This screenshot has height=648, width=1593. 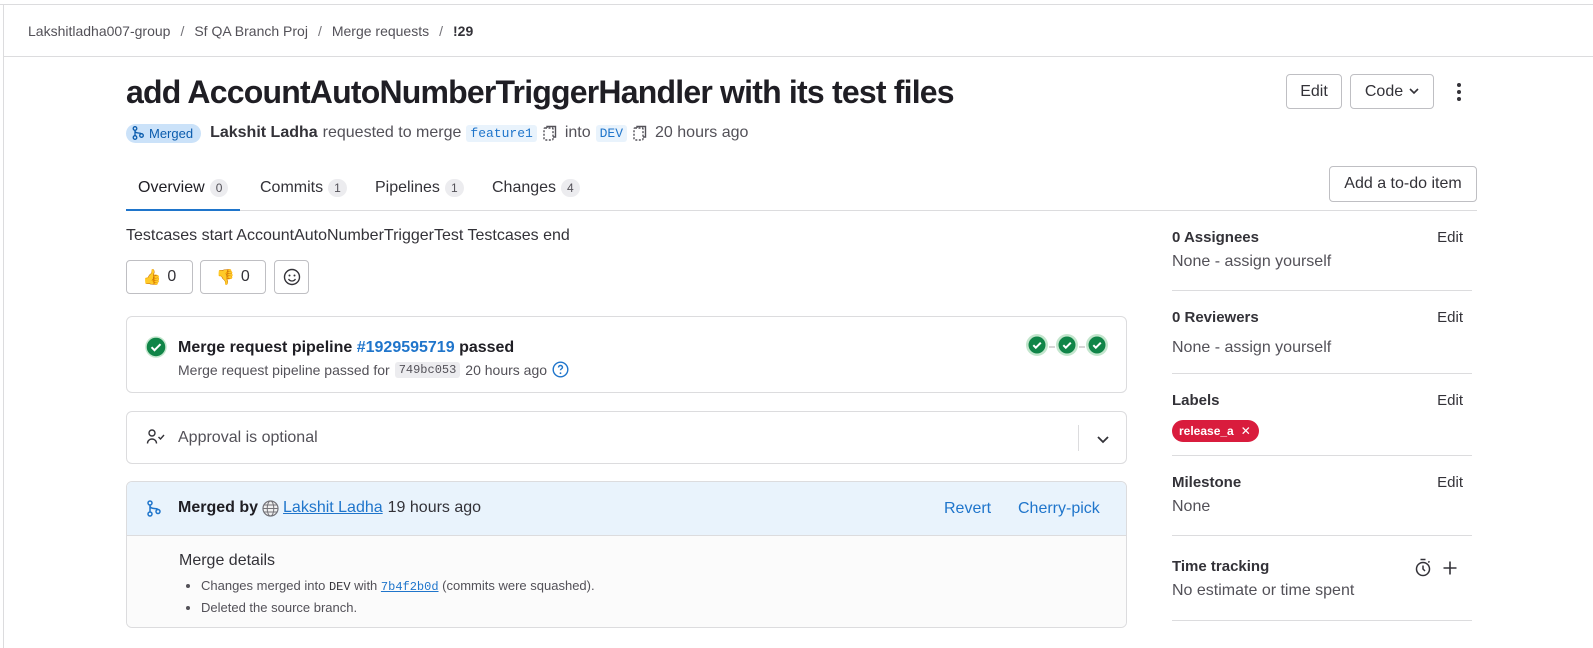 What do you see at coordinates (270, 508) in the screenshot?
I see `avatar` at bounding box center [270, 508].